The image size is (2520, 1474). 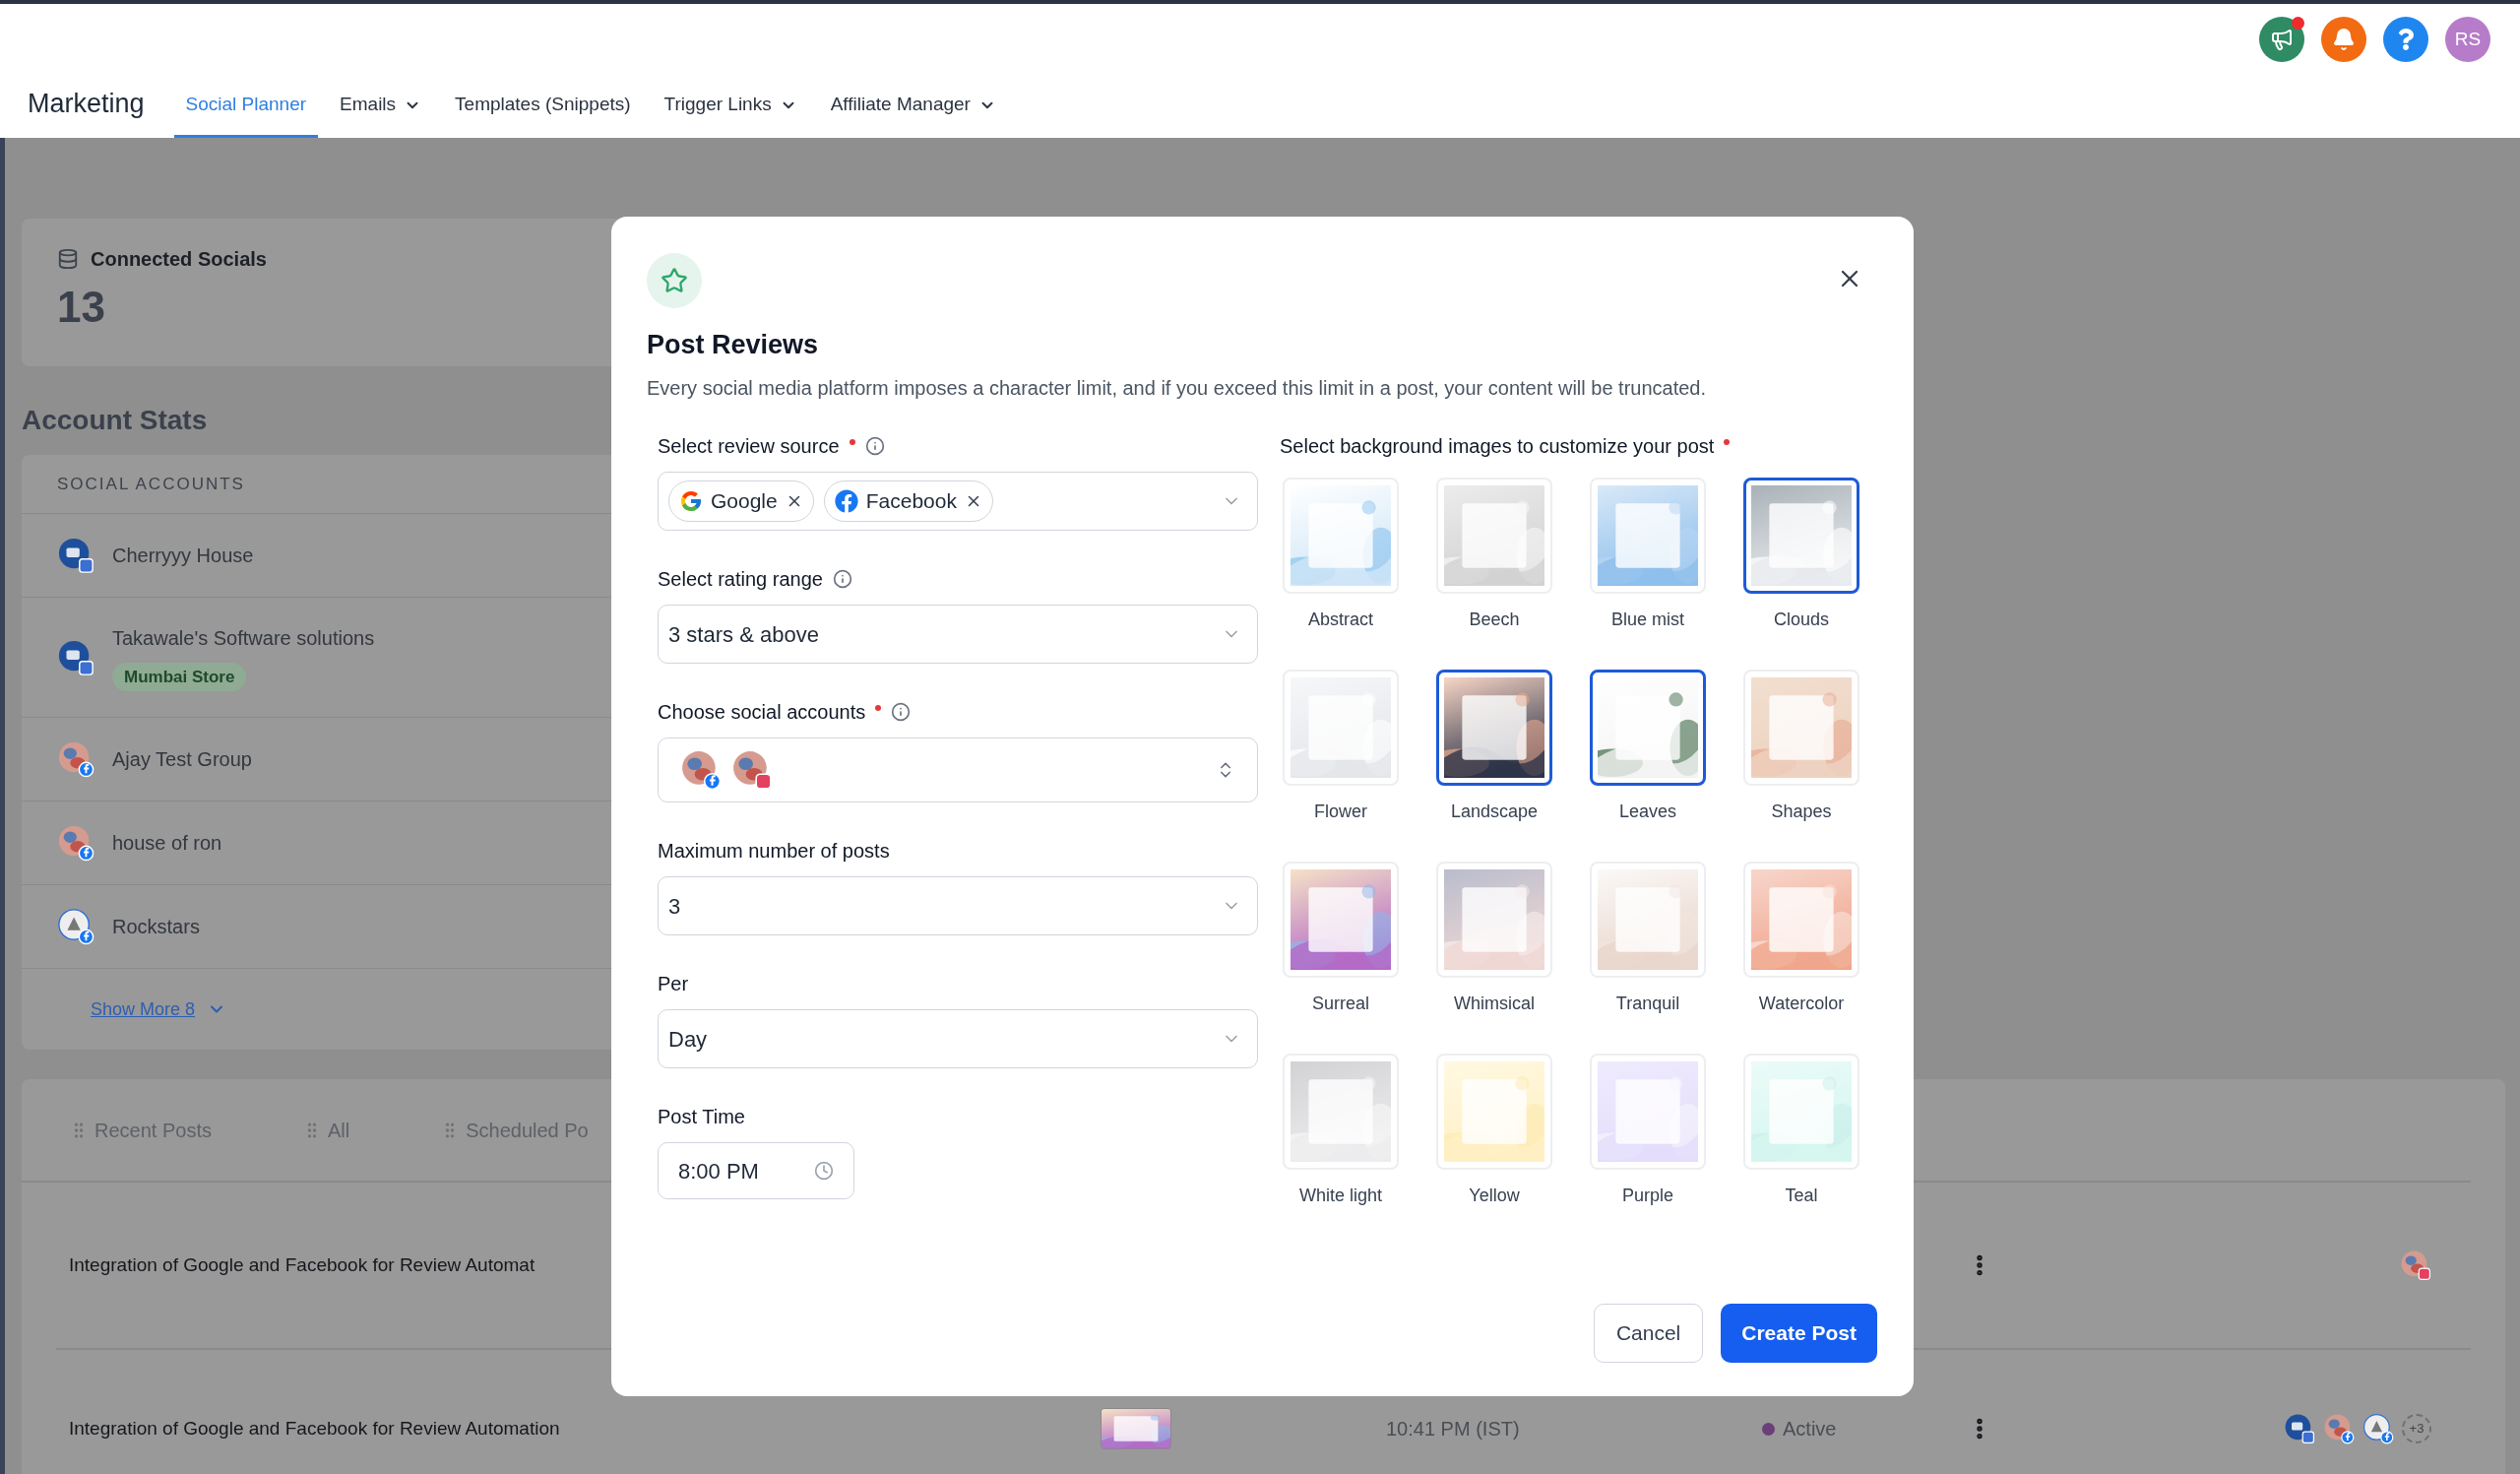 What do you see at coordinates (115, 421) in the screenshot?
I see `section-title: Account Stats` at bounding box center [115, 421].